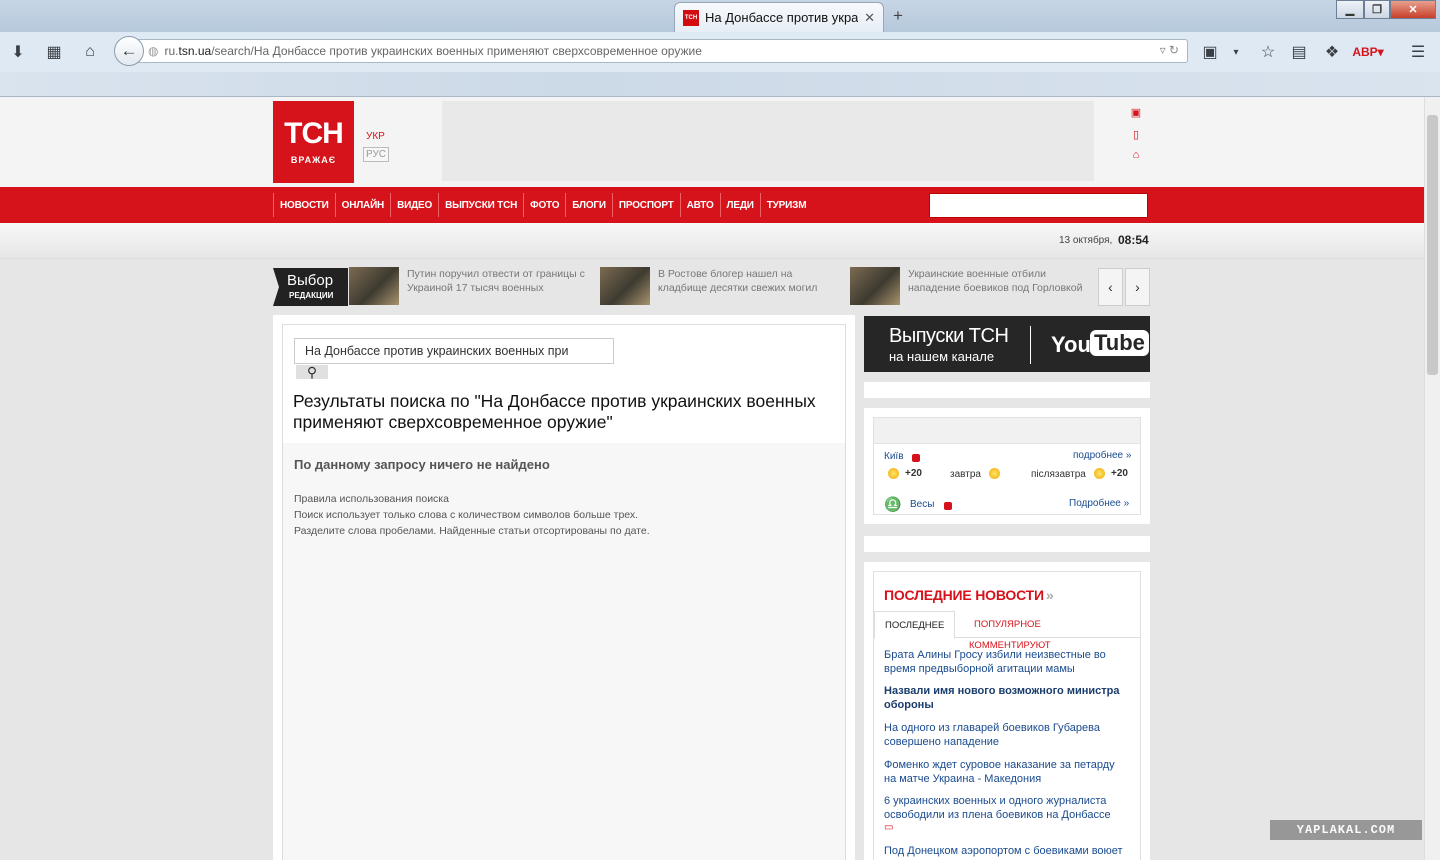  I want to click on tab-latest: ПОСЛЕДНЕЕ, so click(915, 625).